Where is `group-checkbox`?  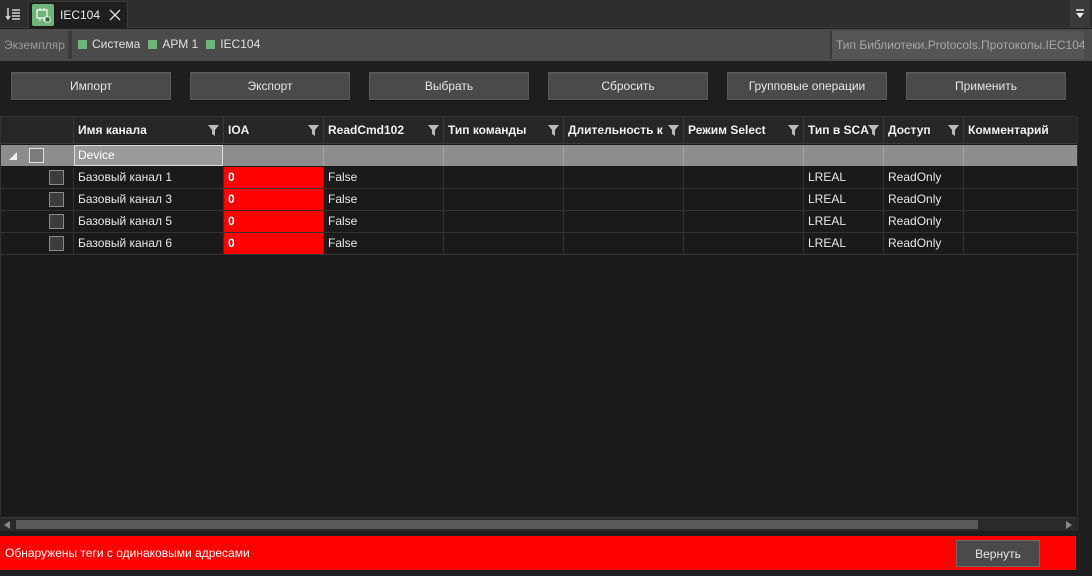
group-checkbox is located at coordinates (36, 155).